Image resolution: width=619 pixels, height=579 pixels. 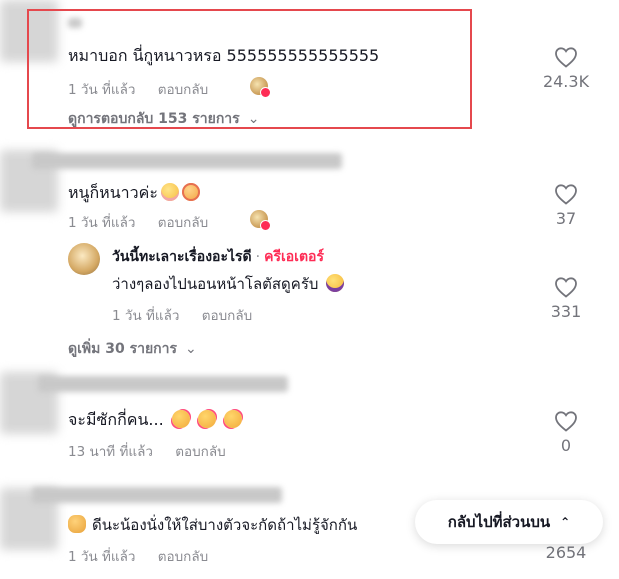 I want to click on like-button: 331, so click(x=566, y=298).